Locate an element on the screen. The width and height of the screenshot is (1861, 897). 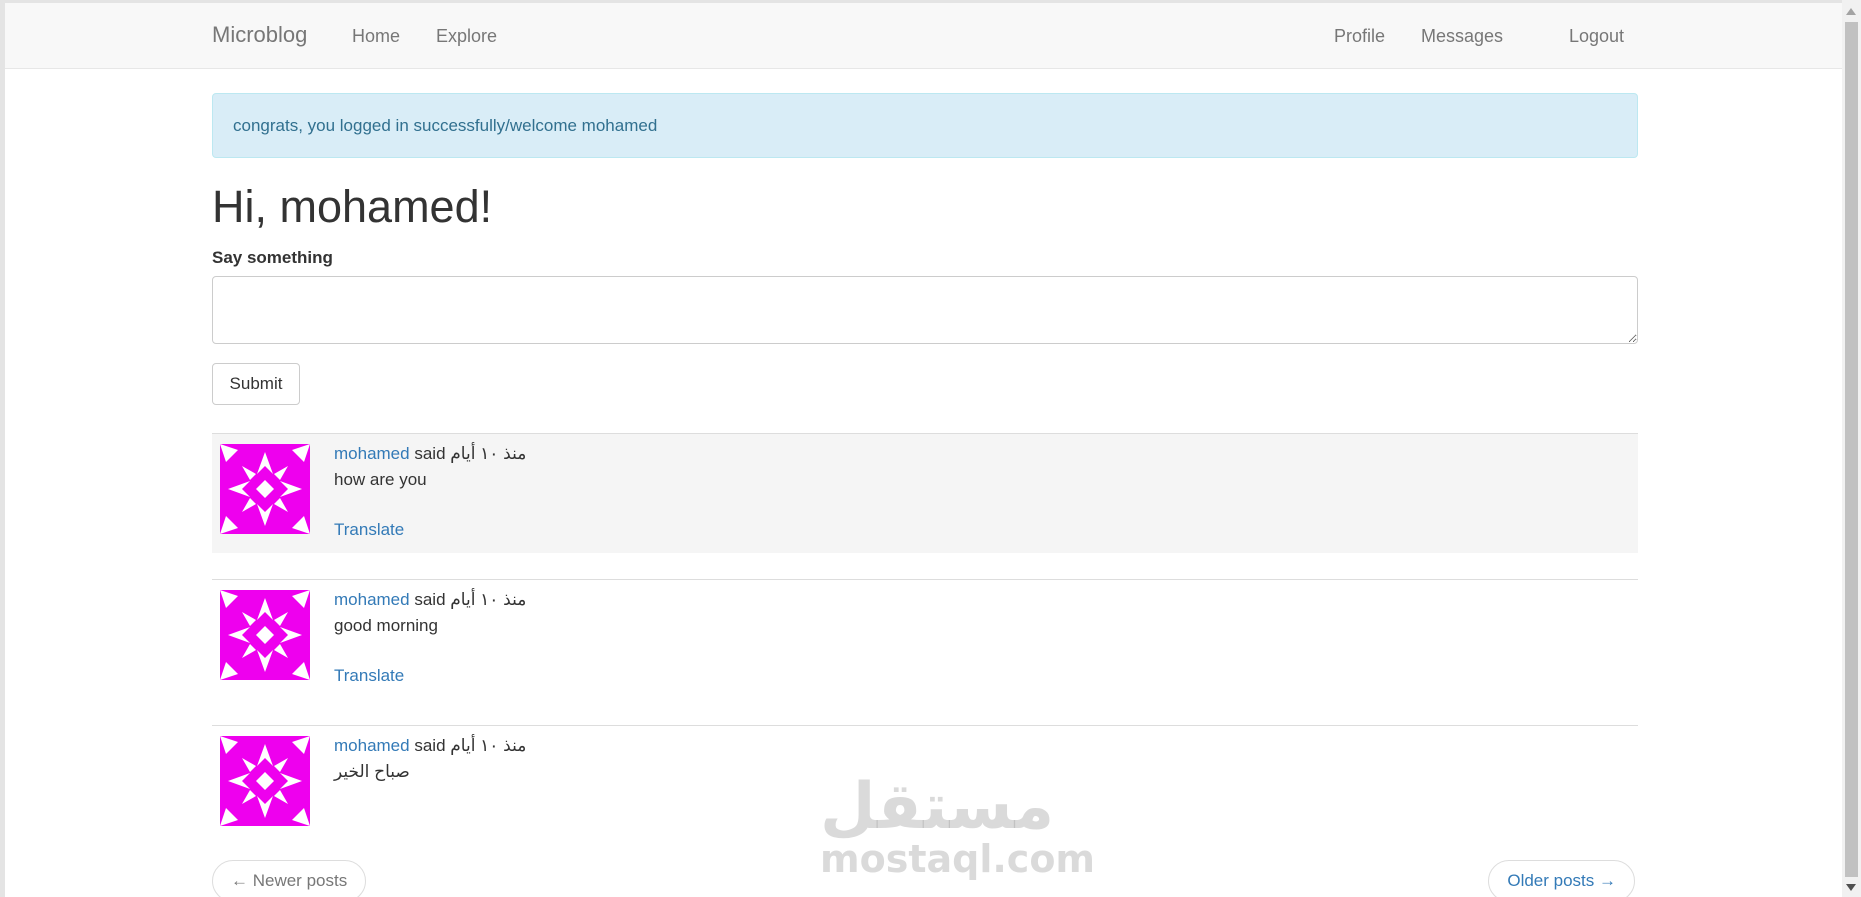
nav-home: Home is located at coordinates (376, 36).